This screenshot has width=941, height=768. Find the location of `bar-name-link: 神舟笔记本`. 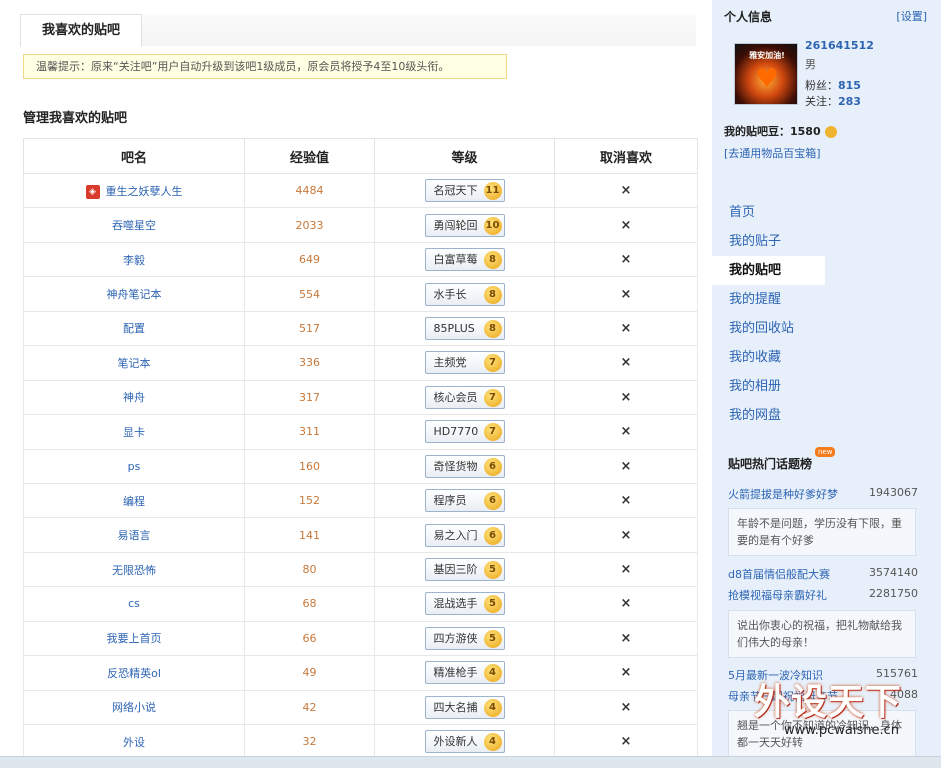

bar-name-link: 神舟笔记本 is located at coordinates (134, 294).